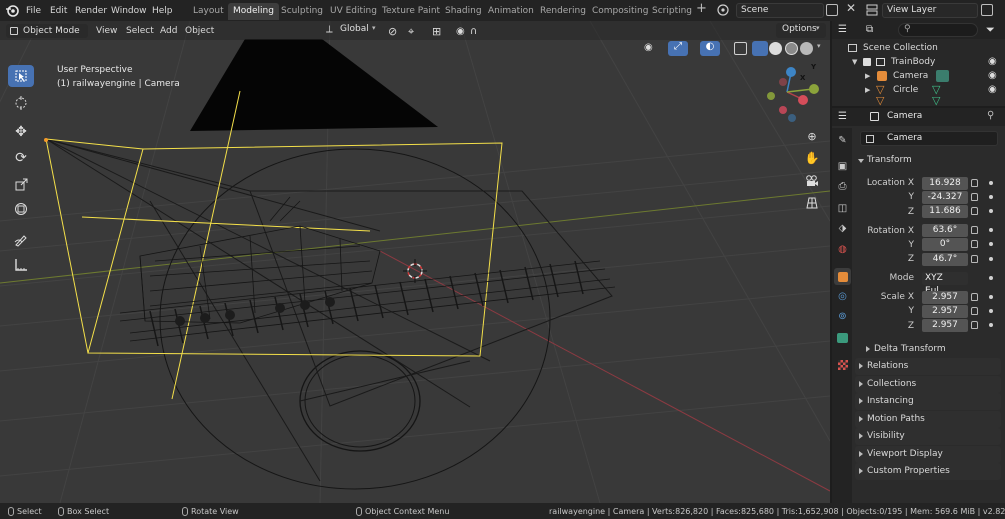 The height and width of the screenshot is (519, 1005). What do you see at coordinates (819, 46) in the screenshot?
I see `shading-options-chevron-icon: ▾` at bounding box center [819, 46].